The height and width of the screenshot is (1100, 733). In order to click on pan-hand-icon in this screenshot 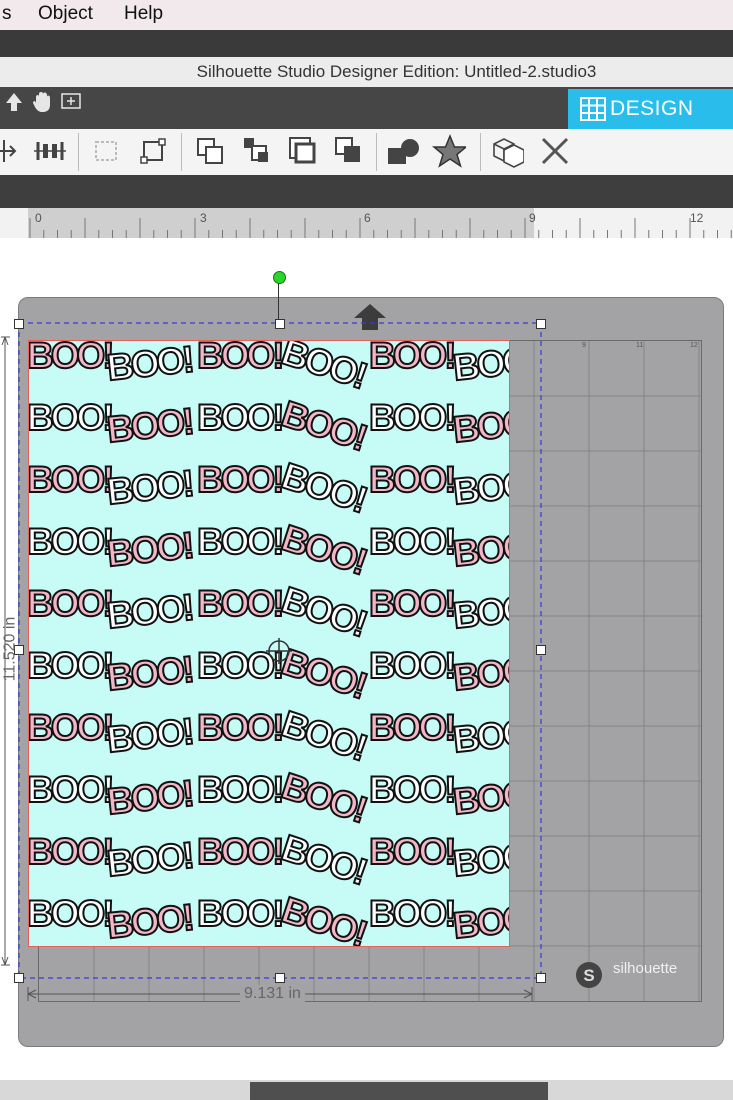, I will do `click(42, 102)`.